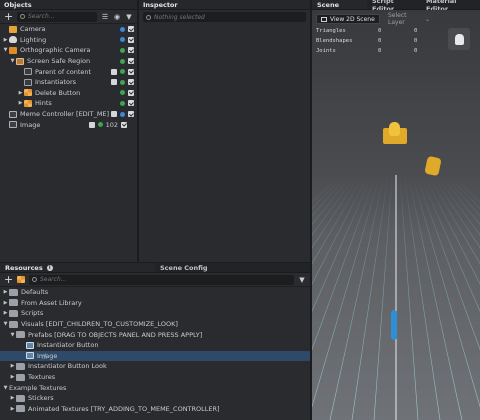 This screenshot has width=480, height=420. What do you see at coordinates (55, 50) in the screenshot?
I see `tree-item-label: Orthographic Camera` at bounding box center [55, 50].